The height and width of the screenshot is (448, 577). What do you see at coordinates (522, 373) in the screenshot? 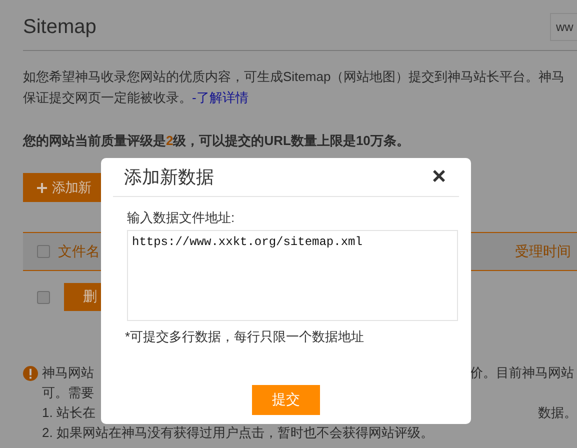
I see `notice-text: 价。目前神马网站` at bounding box center [522, 373].